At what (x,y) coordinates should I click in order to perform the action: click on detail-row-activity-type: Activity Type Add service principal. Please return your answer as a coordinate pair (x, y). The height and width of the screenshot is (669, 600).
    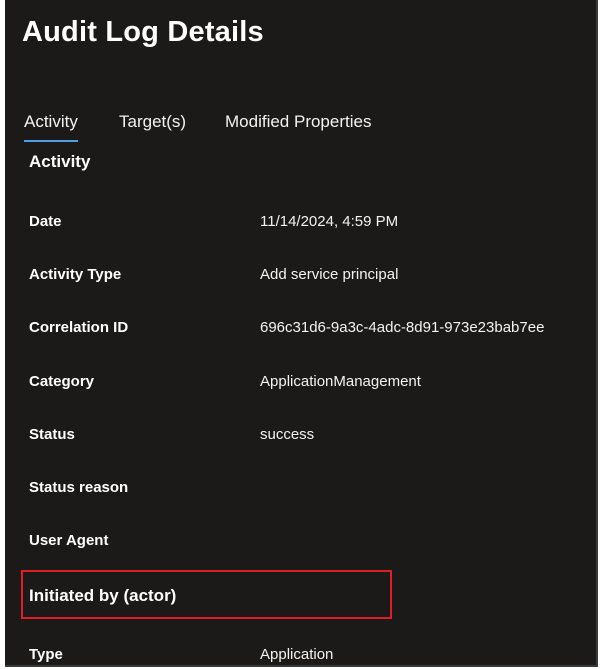
    Looking at the image, I should click on (300, 277).